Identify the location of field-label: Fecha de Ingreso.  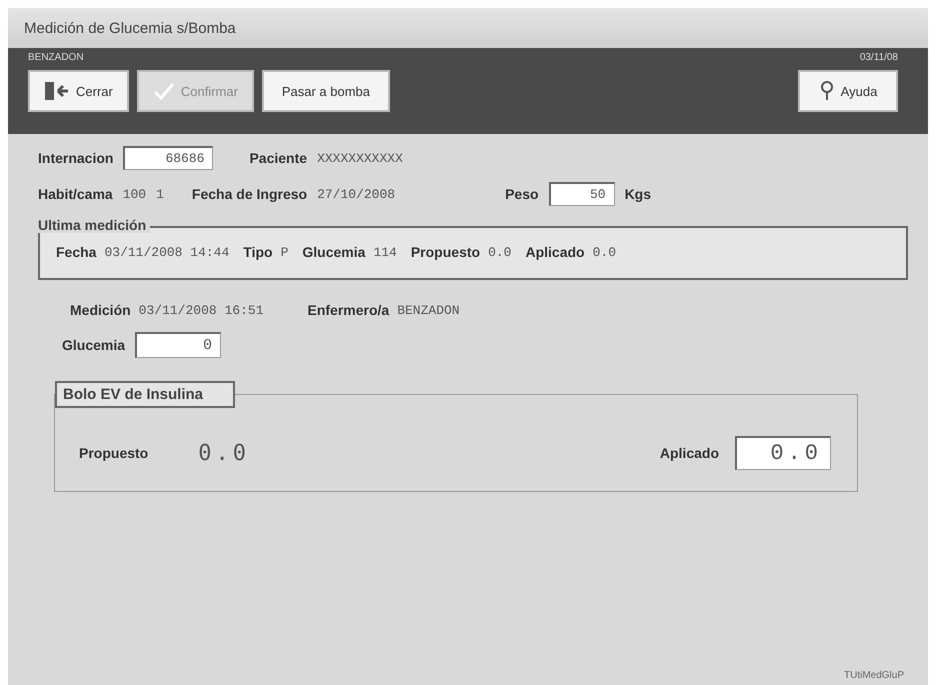
(250, 194).